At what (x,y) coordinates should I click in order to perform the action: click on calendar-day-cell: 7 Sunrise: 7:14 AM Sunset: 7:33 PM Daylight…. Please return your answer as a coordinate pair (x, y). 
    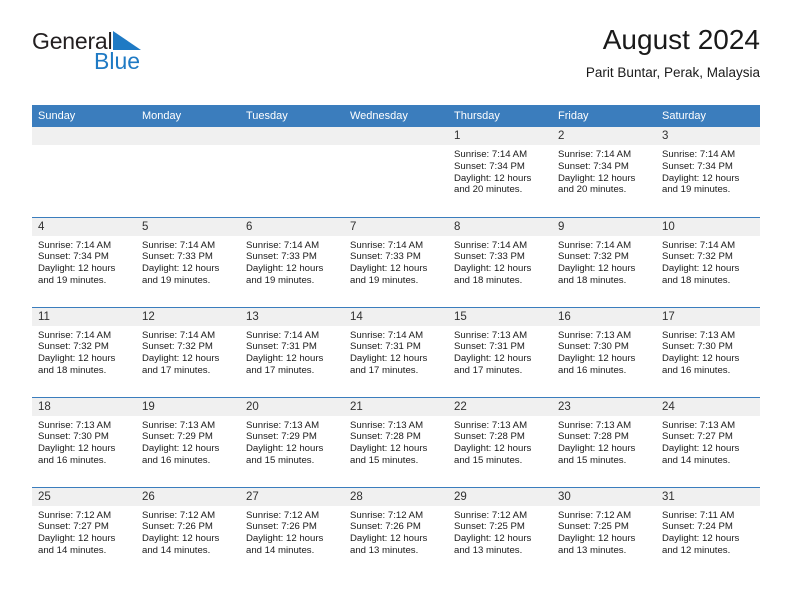
    Looking at the image, I should click on (396, 261).